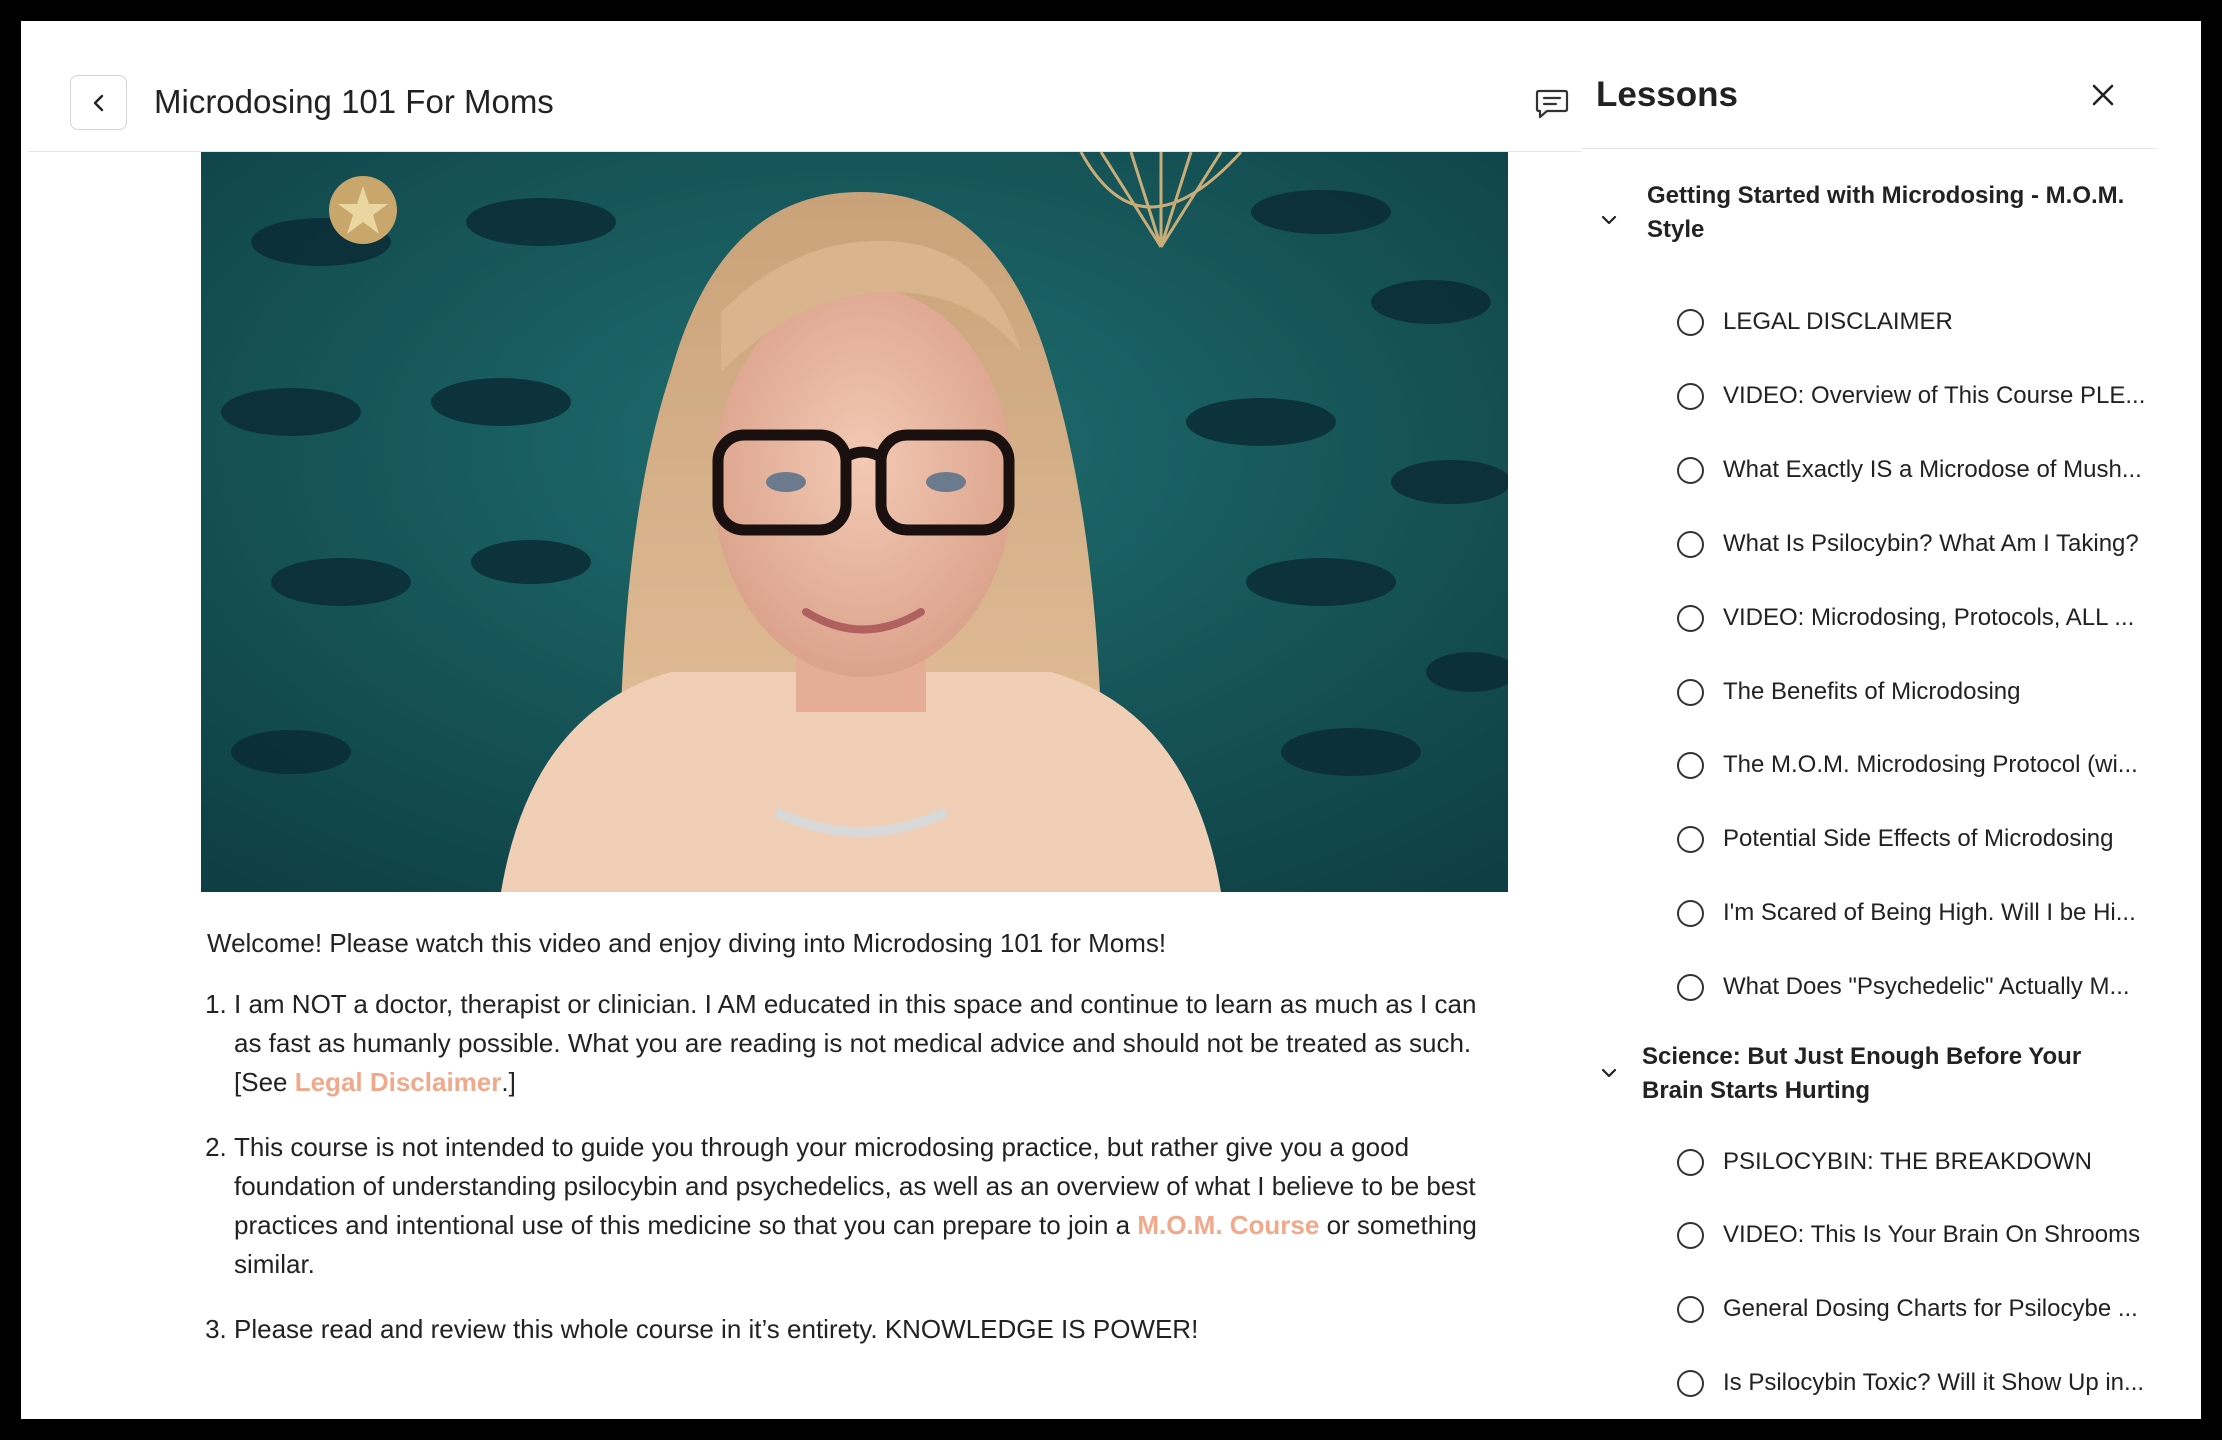 This screenshot has width=2222, height=1440. I want to click on lesson-item: LEGAL DISCLAIMER, so click(1917, 322).